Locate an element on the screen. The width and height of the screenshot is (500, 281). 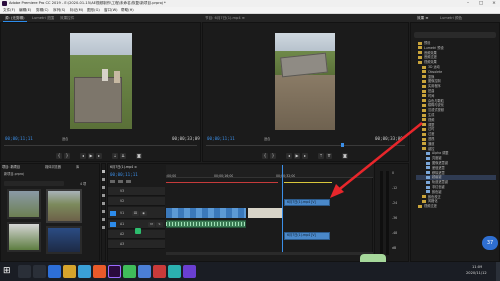
solo-button: S is located at coordinates (159, 224).